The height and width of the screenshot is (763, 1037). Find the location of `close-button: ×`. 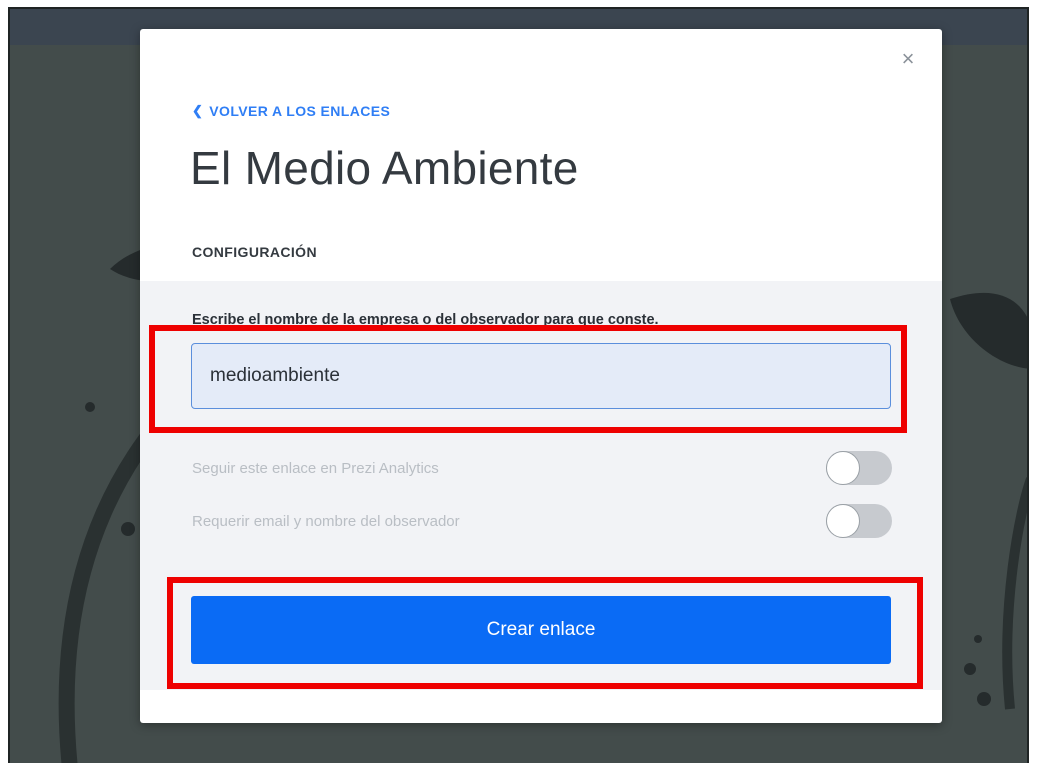

close-button: × is located at coordinates (908, 59).